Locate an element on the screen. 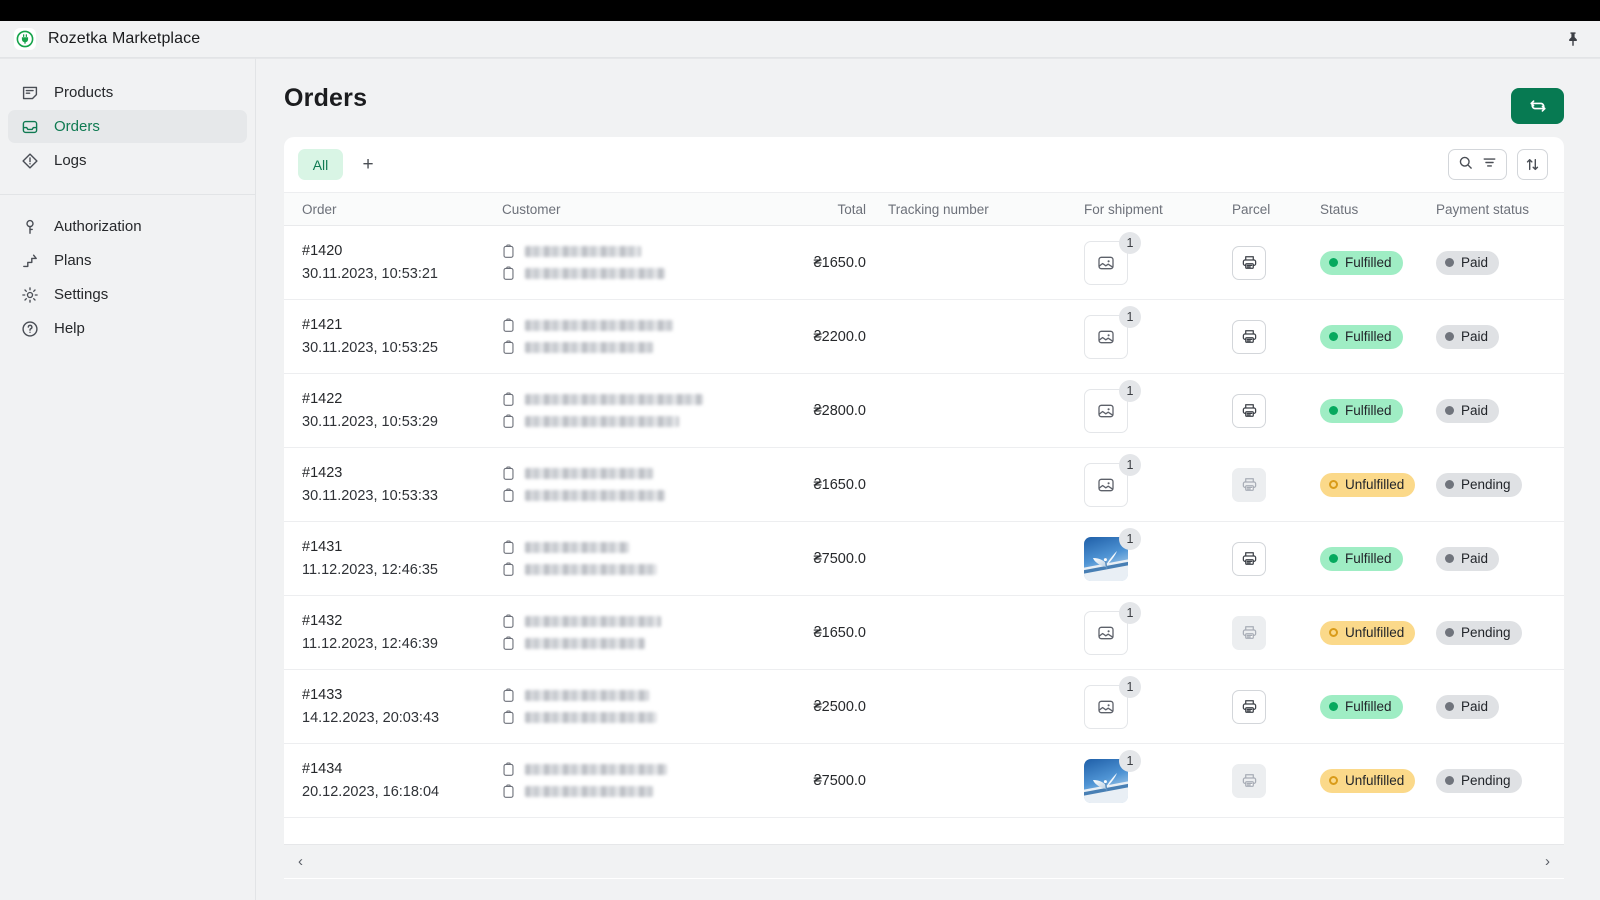 Image resolution: width=1600 pixels, height=900 pixels. sidebar-item-orders: Orders is located at coordinates (127, 126).